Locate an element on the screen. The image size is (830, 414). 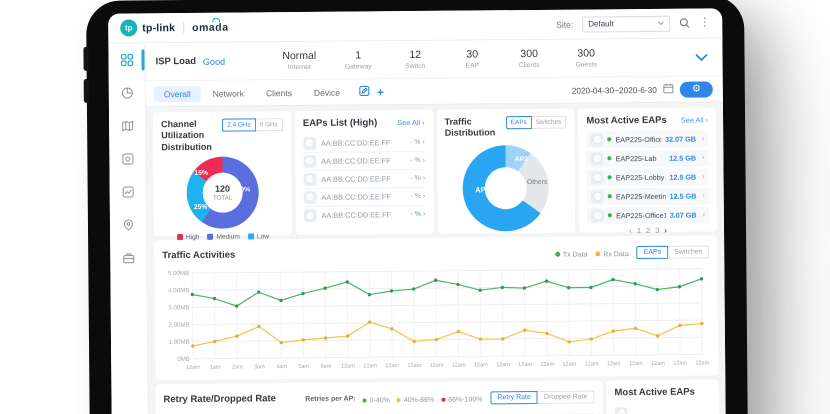
retry-low-dot is located at coordinates (364, 400).